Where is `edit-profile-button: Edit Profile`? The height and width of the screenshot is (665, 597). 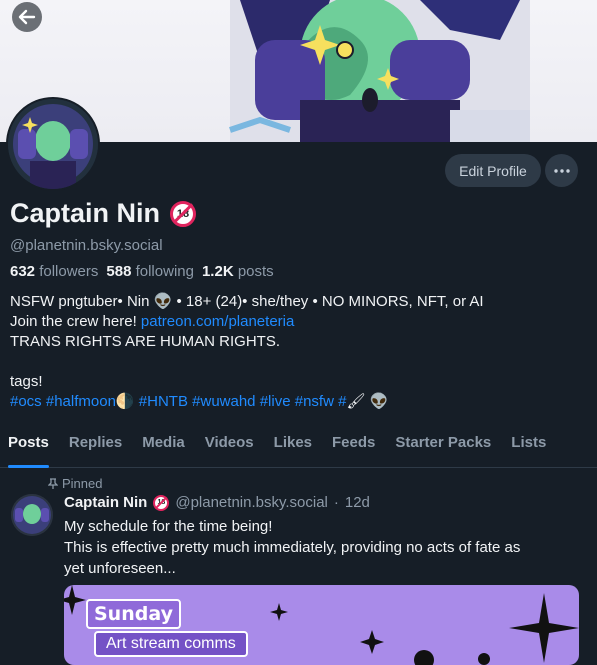
edit-profile-button: Edit Profile is located at coordinates (493, 170).